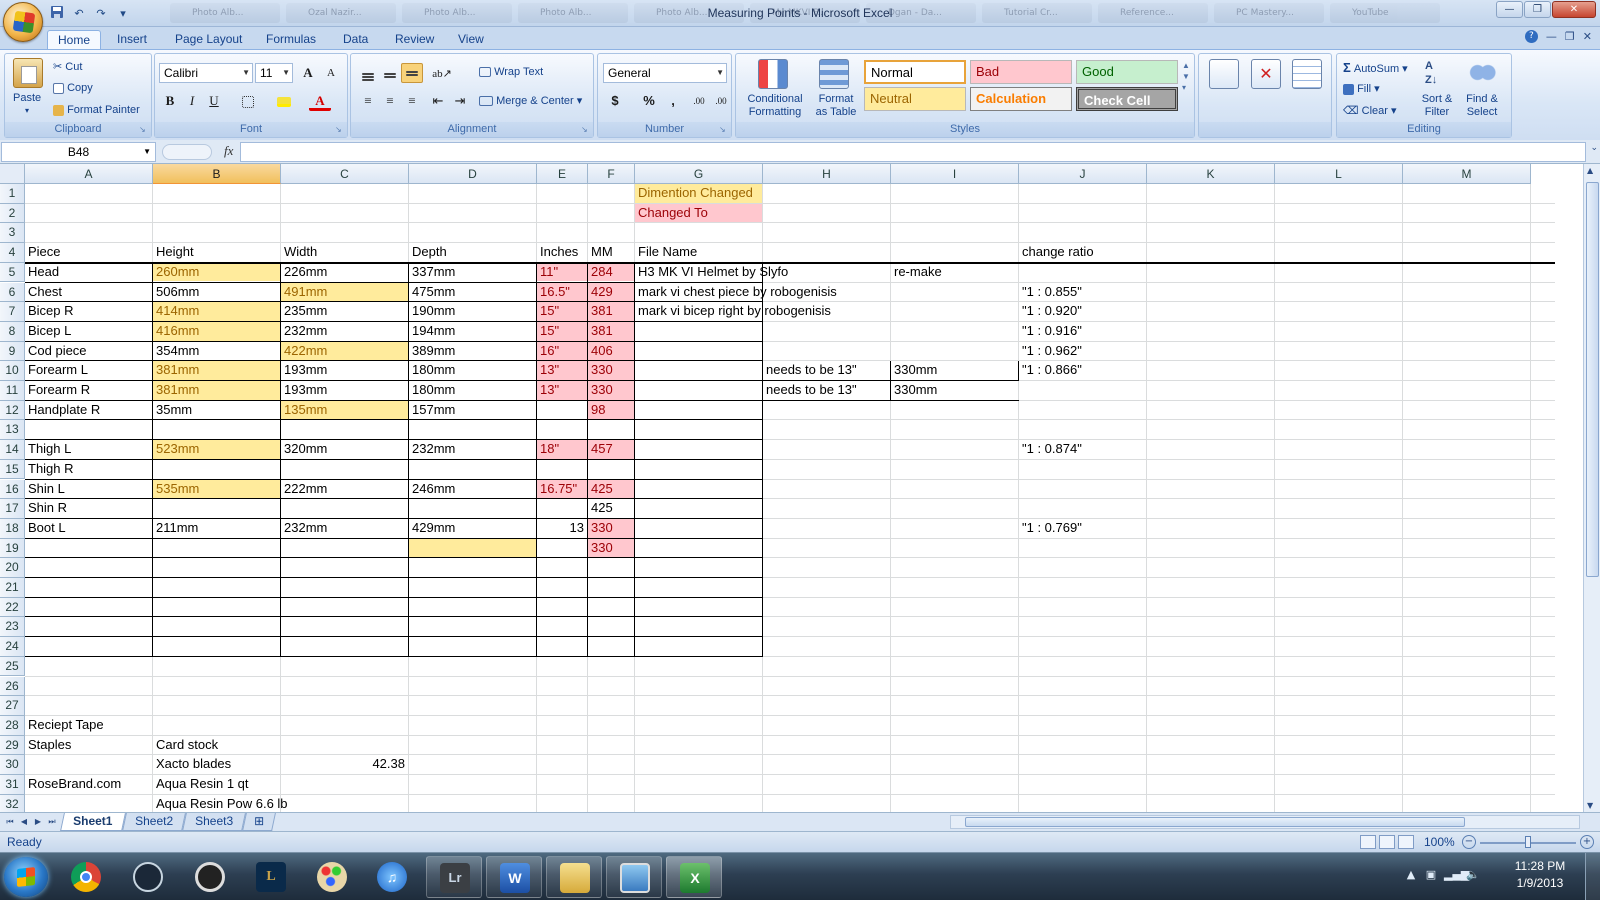 This screenshot has height=900, width=1600. What do you see at coordinates (12, 312) in the screenshot?
I see `row-header-7: 7` at bounding box center [12, 312].